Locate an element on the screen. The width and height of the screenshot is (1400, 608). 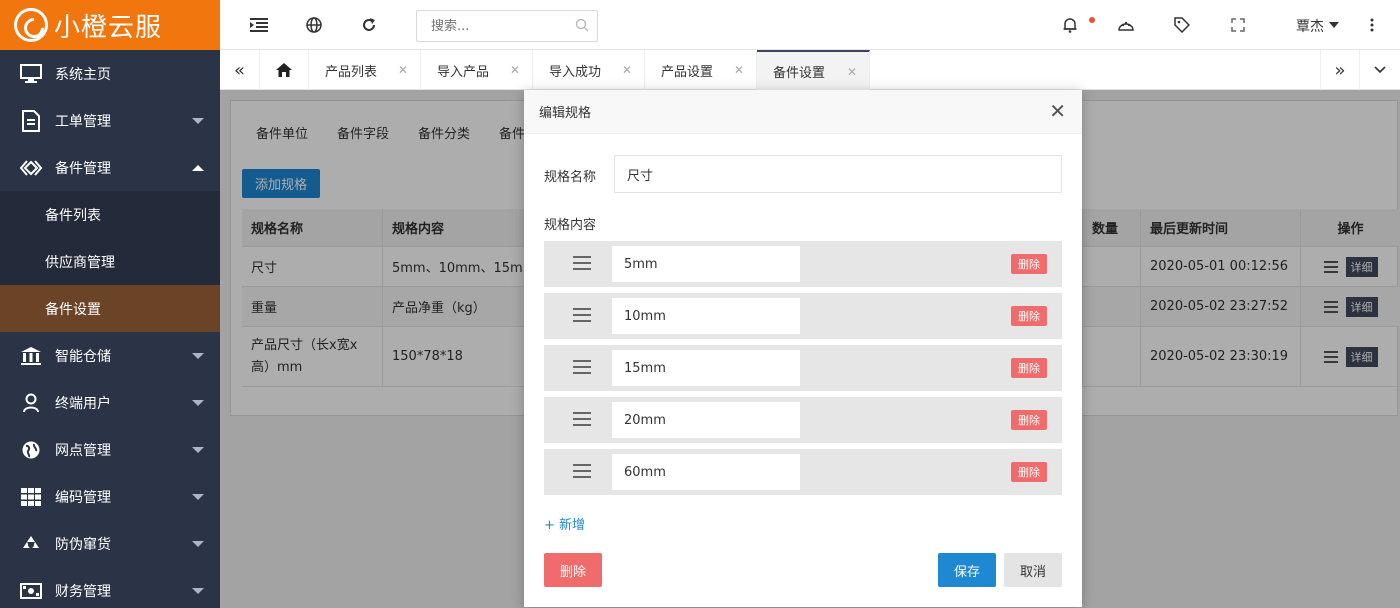
tag-icon is located at coordinates (1182, 25).